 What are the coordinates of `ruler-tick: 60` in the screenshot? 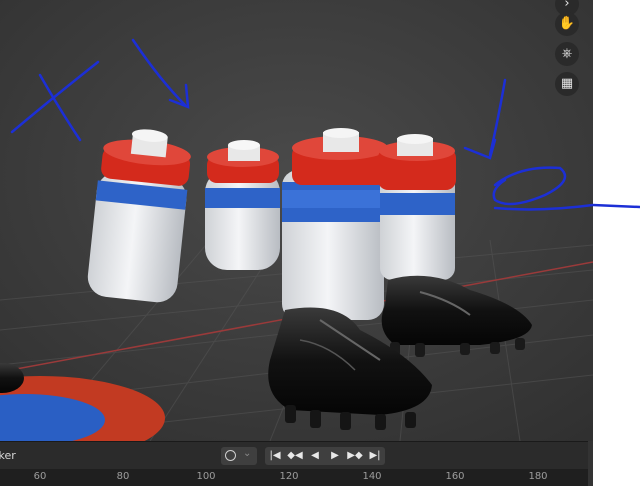 It's located at (40, 476).